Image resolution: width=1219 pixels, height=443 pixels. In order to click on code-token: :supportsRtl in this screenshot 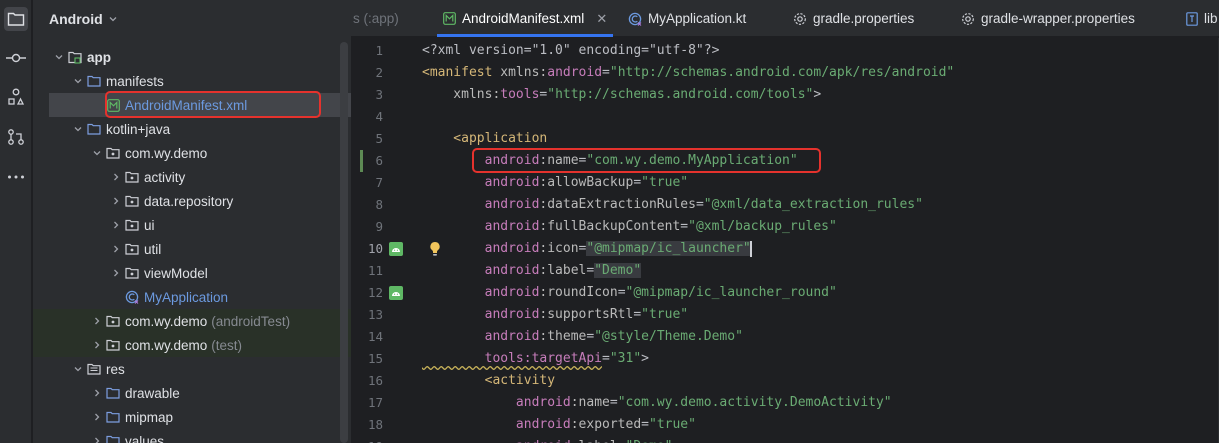, I will do `click(586, 314)`.